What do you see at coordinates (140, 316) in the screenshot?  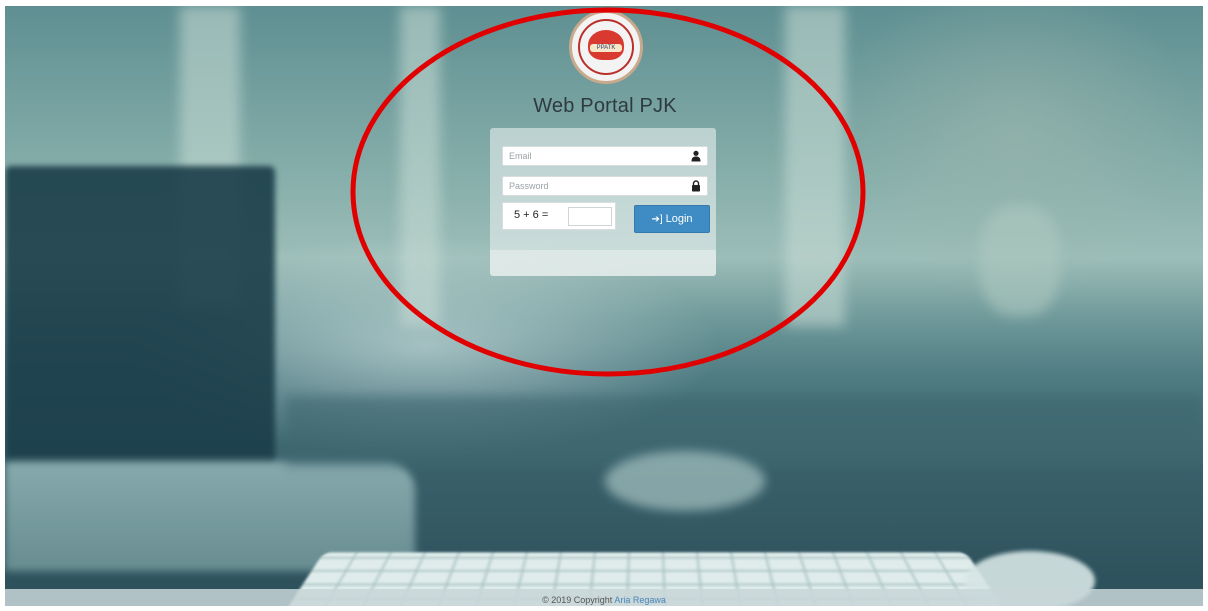 I see `laptop-screen` at bounding box center [140, 316].